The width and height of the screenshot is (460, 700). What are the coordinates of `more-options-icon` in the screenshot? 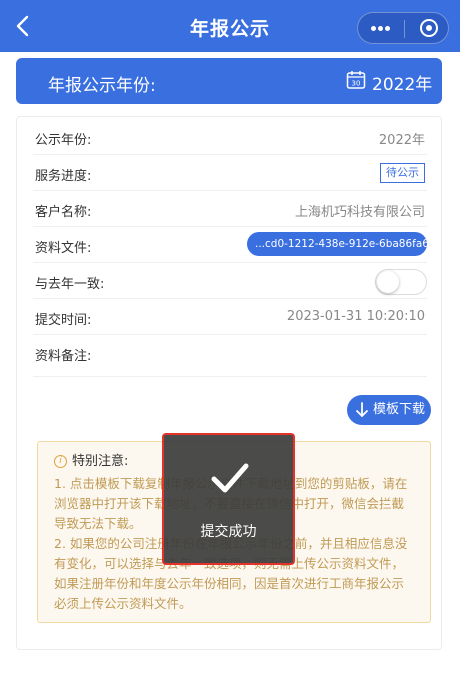 It's located at (381, 28).